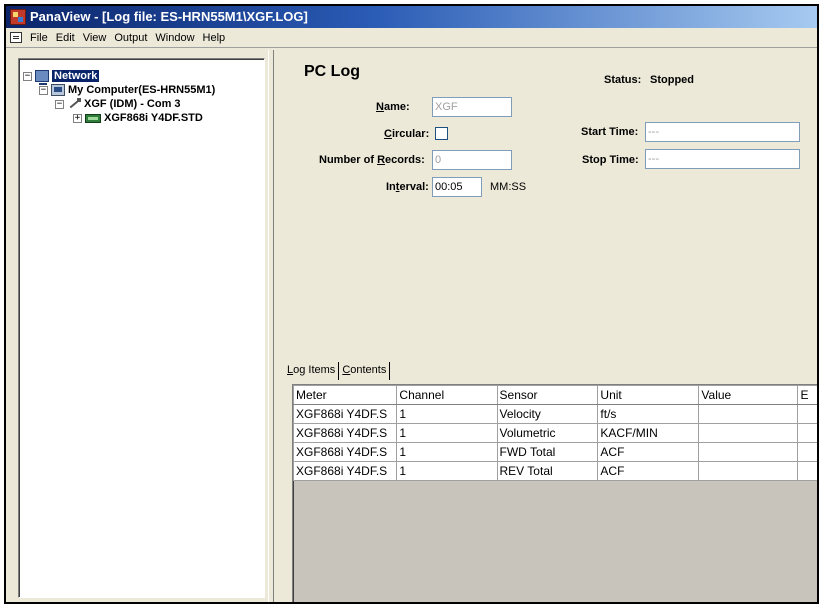  I want to click on name-field: XGF, so click(472, 107).